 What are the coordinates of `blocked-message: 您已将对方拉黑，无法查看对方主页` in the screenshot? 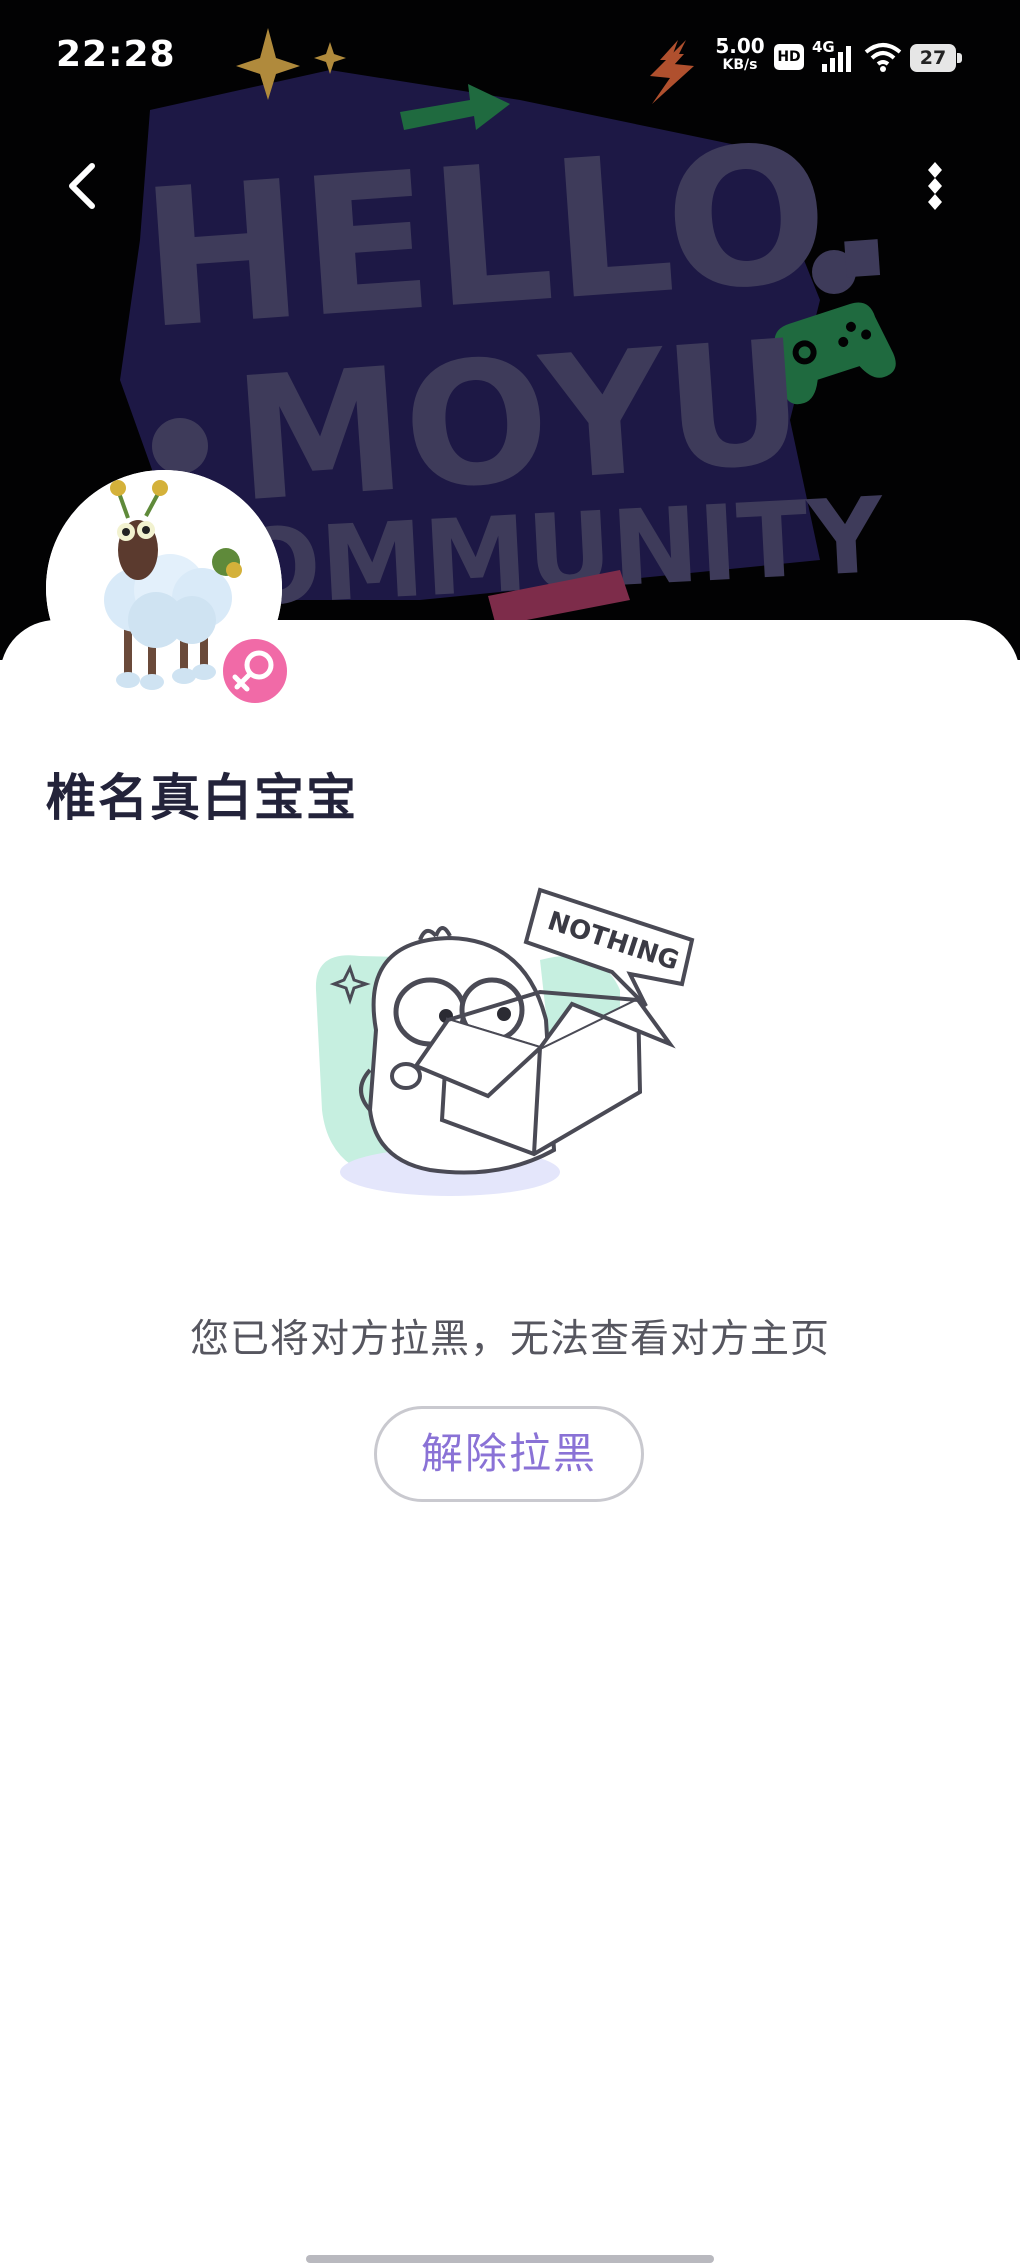 It's located at (509, 1339).